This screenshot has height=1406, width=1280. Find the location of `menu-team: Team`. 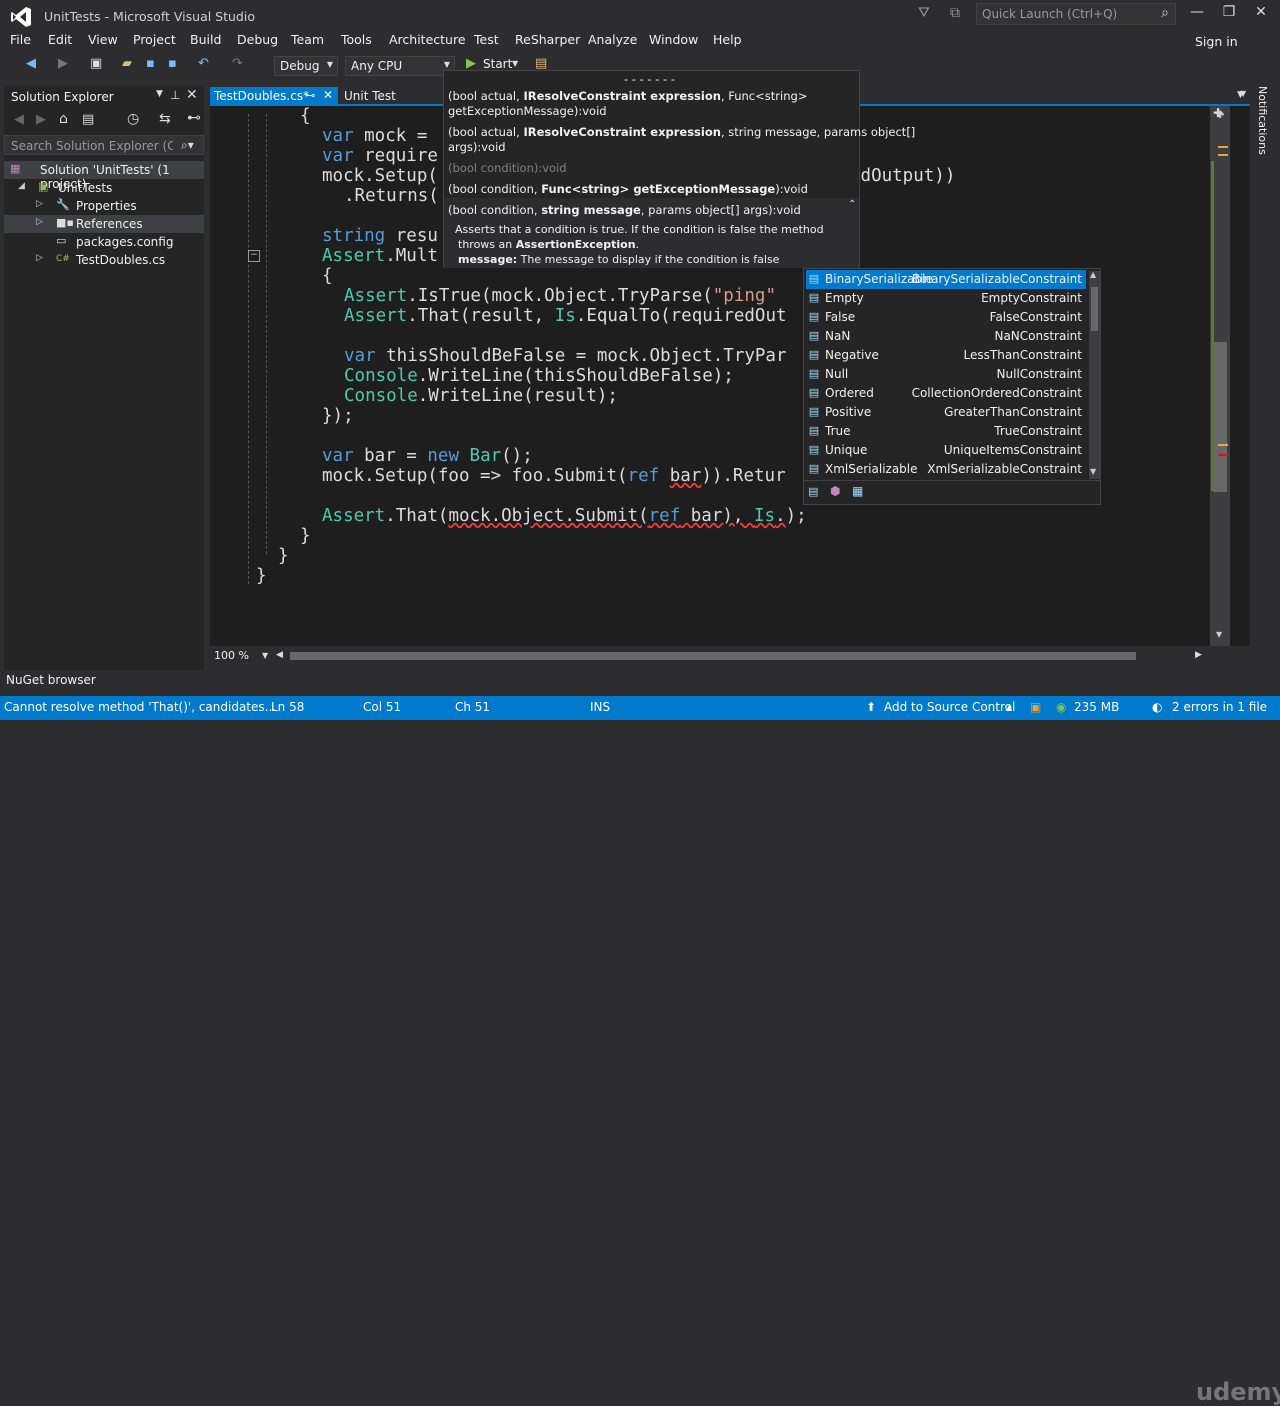

menu-team: Team is located at coordinates (307, 39).